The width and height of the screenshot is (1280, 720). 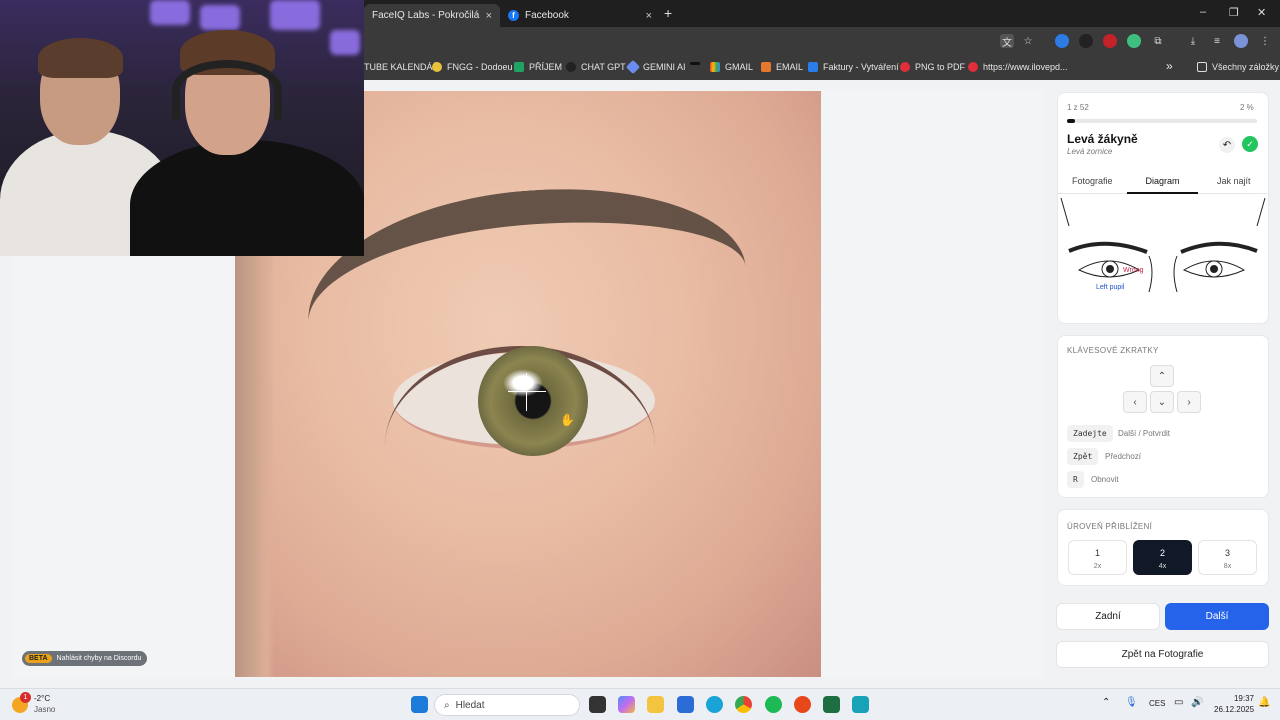 I want to click on search-icon: ⌕, so click(x=447, y=705).